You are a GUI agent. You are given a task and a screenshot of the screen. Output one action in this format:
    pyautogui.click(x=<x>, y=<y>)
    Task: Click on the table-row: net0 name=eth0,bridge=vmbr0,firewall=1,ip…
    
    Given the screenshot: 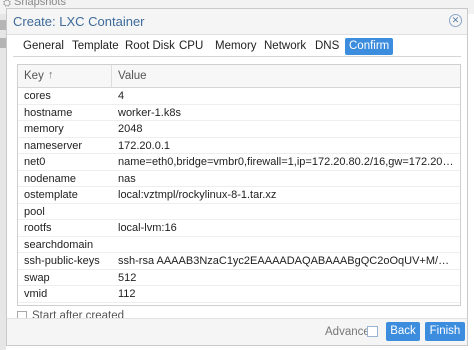 What is the action you would take?
    pyautogui.click(x=239, y=162)
    